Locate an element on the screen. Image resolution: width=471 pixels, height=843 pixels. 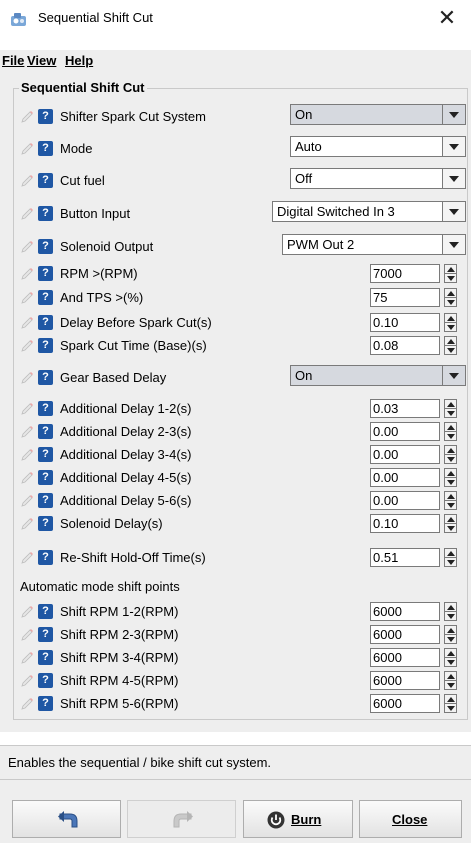
field-0-select: On is located at coordinates (378, 114).